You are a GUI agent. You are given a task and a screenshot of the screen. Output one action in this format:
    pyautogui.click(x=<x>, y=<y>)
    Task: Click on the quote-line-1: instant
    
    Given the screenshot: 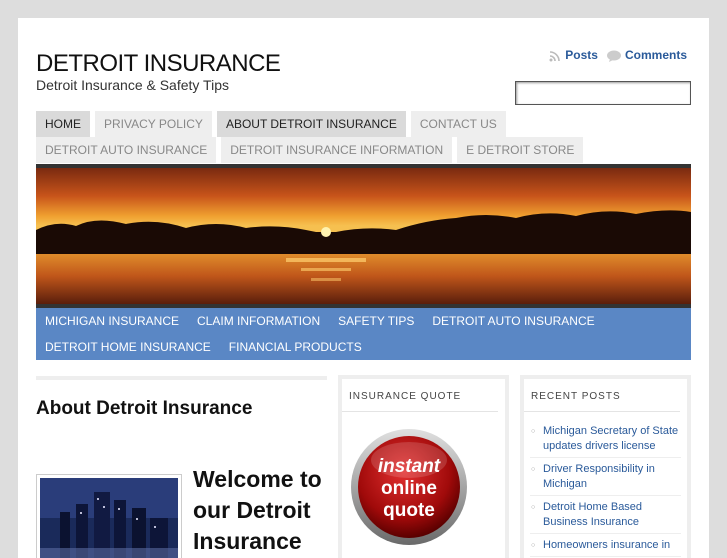 What is the action you would take?
    pyautogui.click(x=409, y=466)
    